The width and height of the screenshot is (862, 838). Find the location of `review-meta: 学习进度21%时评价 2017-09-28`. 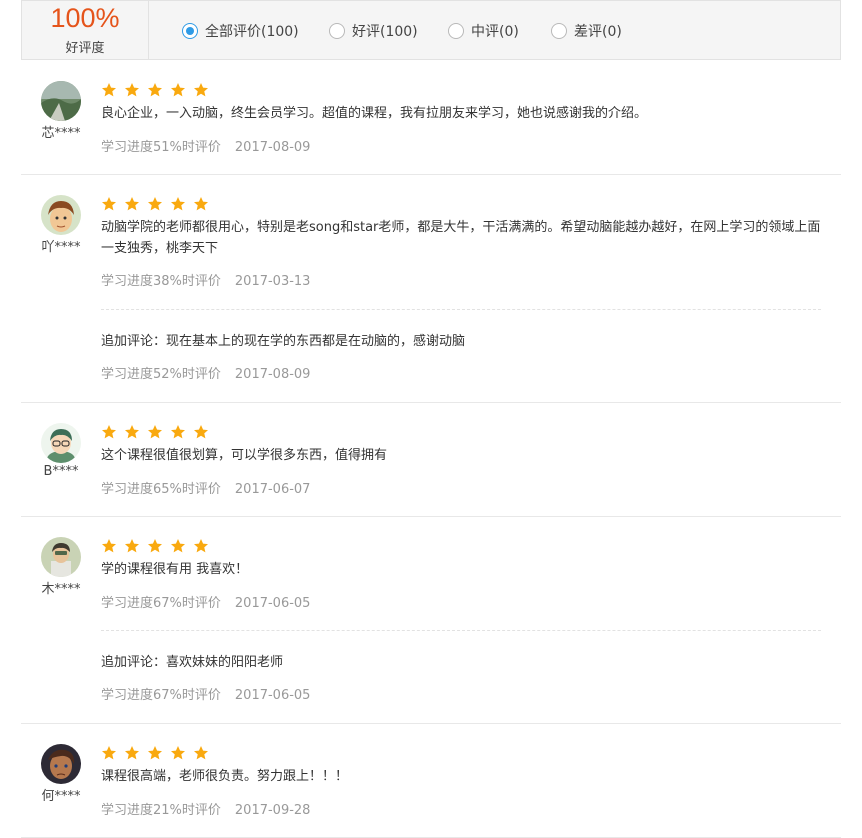

review-meta: 学习进度21%时评价 2017-09-28 is located at coordinates (205, 808).